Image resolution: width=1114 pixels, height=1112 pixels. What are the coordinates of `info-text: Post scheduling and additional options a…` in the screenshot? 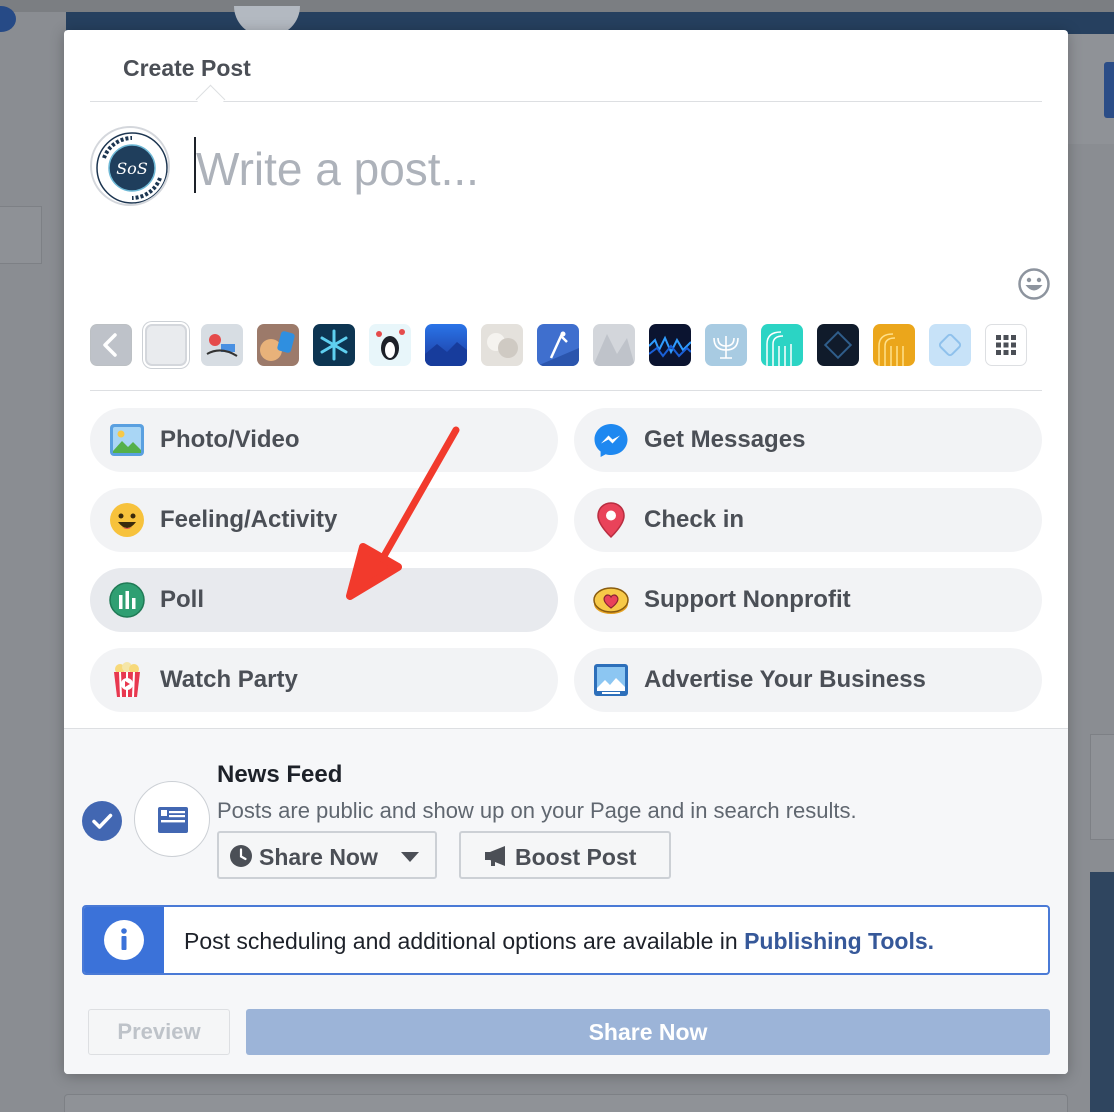 It's located at (559, 941).